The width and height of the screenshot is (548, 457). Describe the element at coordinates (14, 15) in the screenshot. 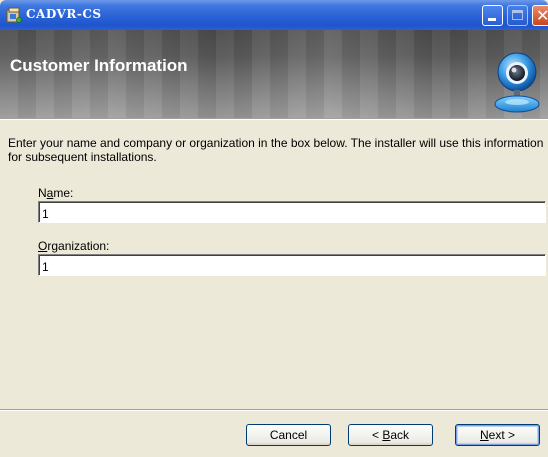

I see `installer-icon` at that location.